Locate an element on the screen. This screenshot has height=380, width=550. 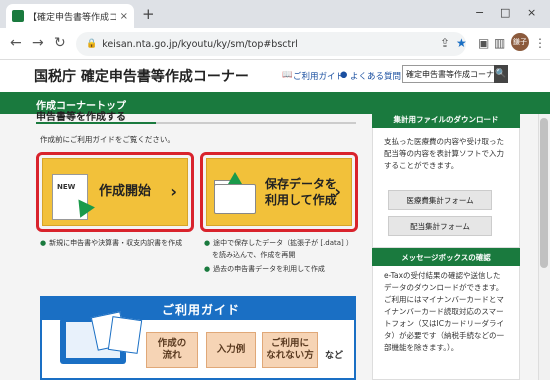
bookmark-star-icon: ★ is located at coordinates (461, 43).